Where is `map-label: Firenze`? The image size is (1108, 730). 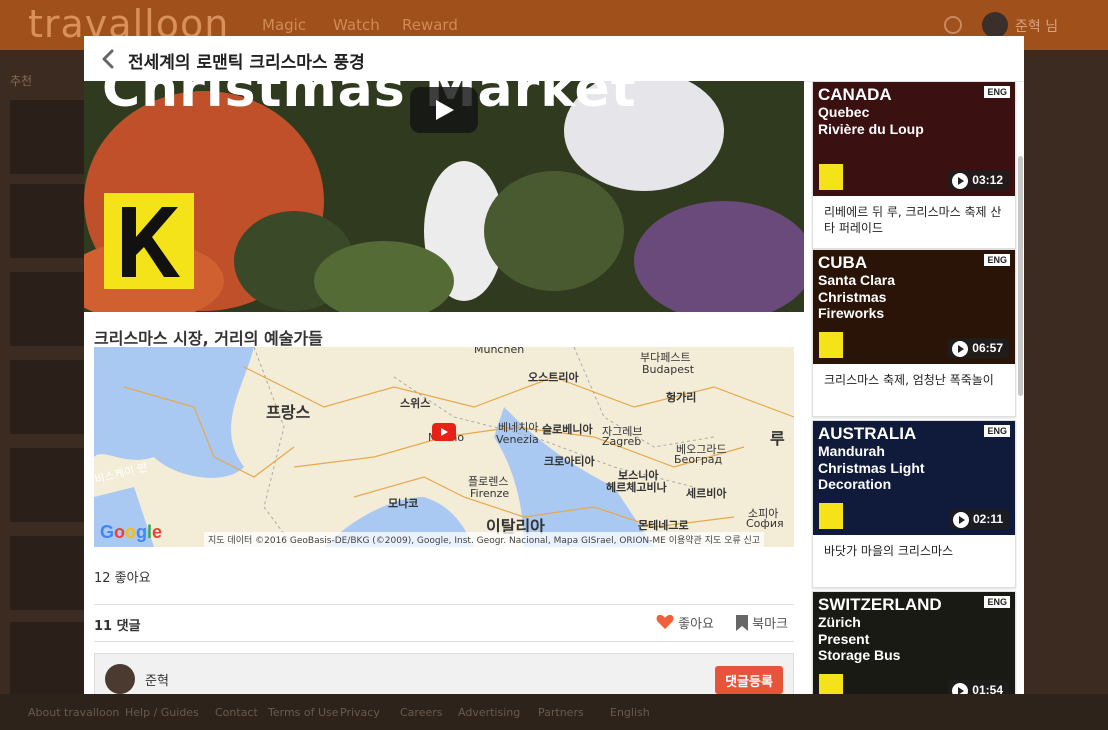 map-label: Firenze is located at coordinates (490, 493).